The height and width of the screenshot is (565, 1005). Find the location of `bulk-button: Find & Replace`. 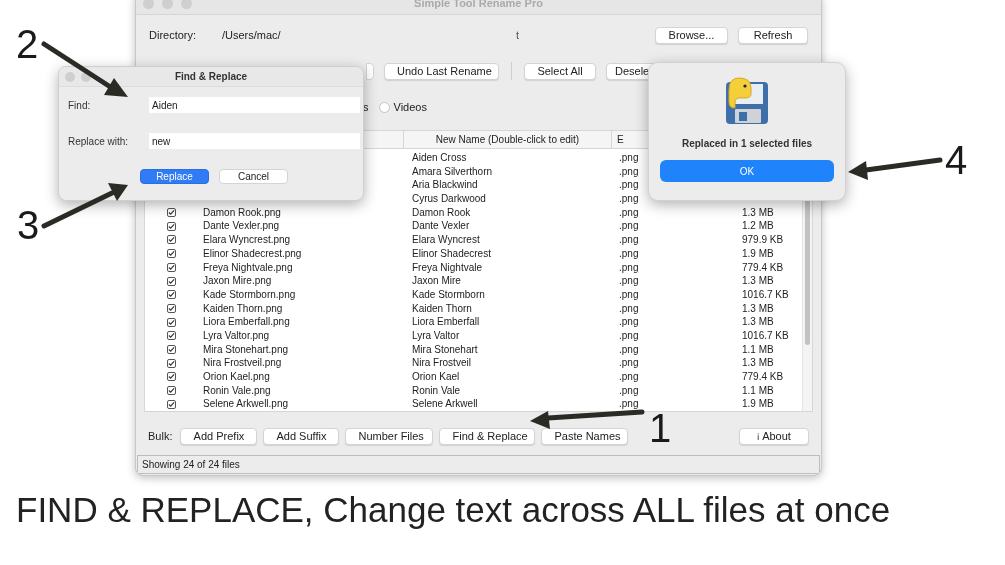

bulk-button: Find & Replace is located at coordinates (487, 436).